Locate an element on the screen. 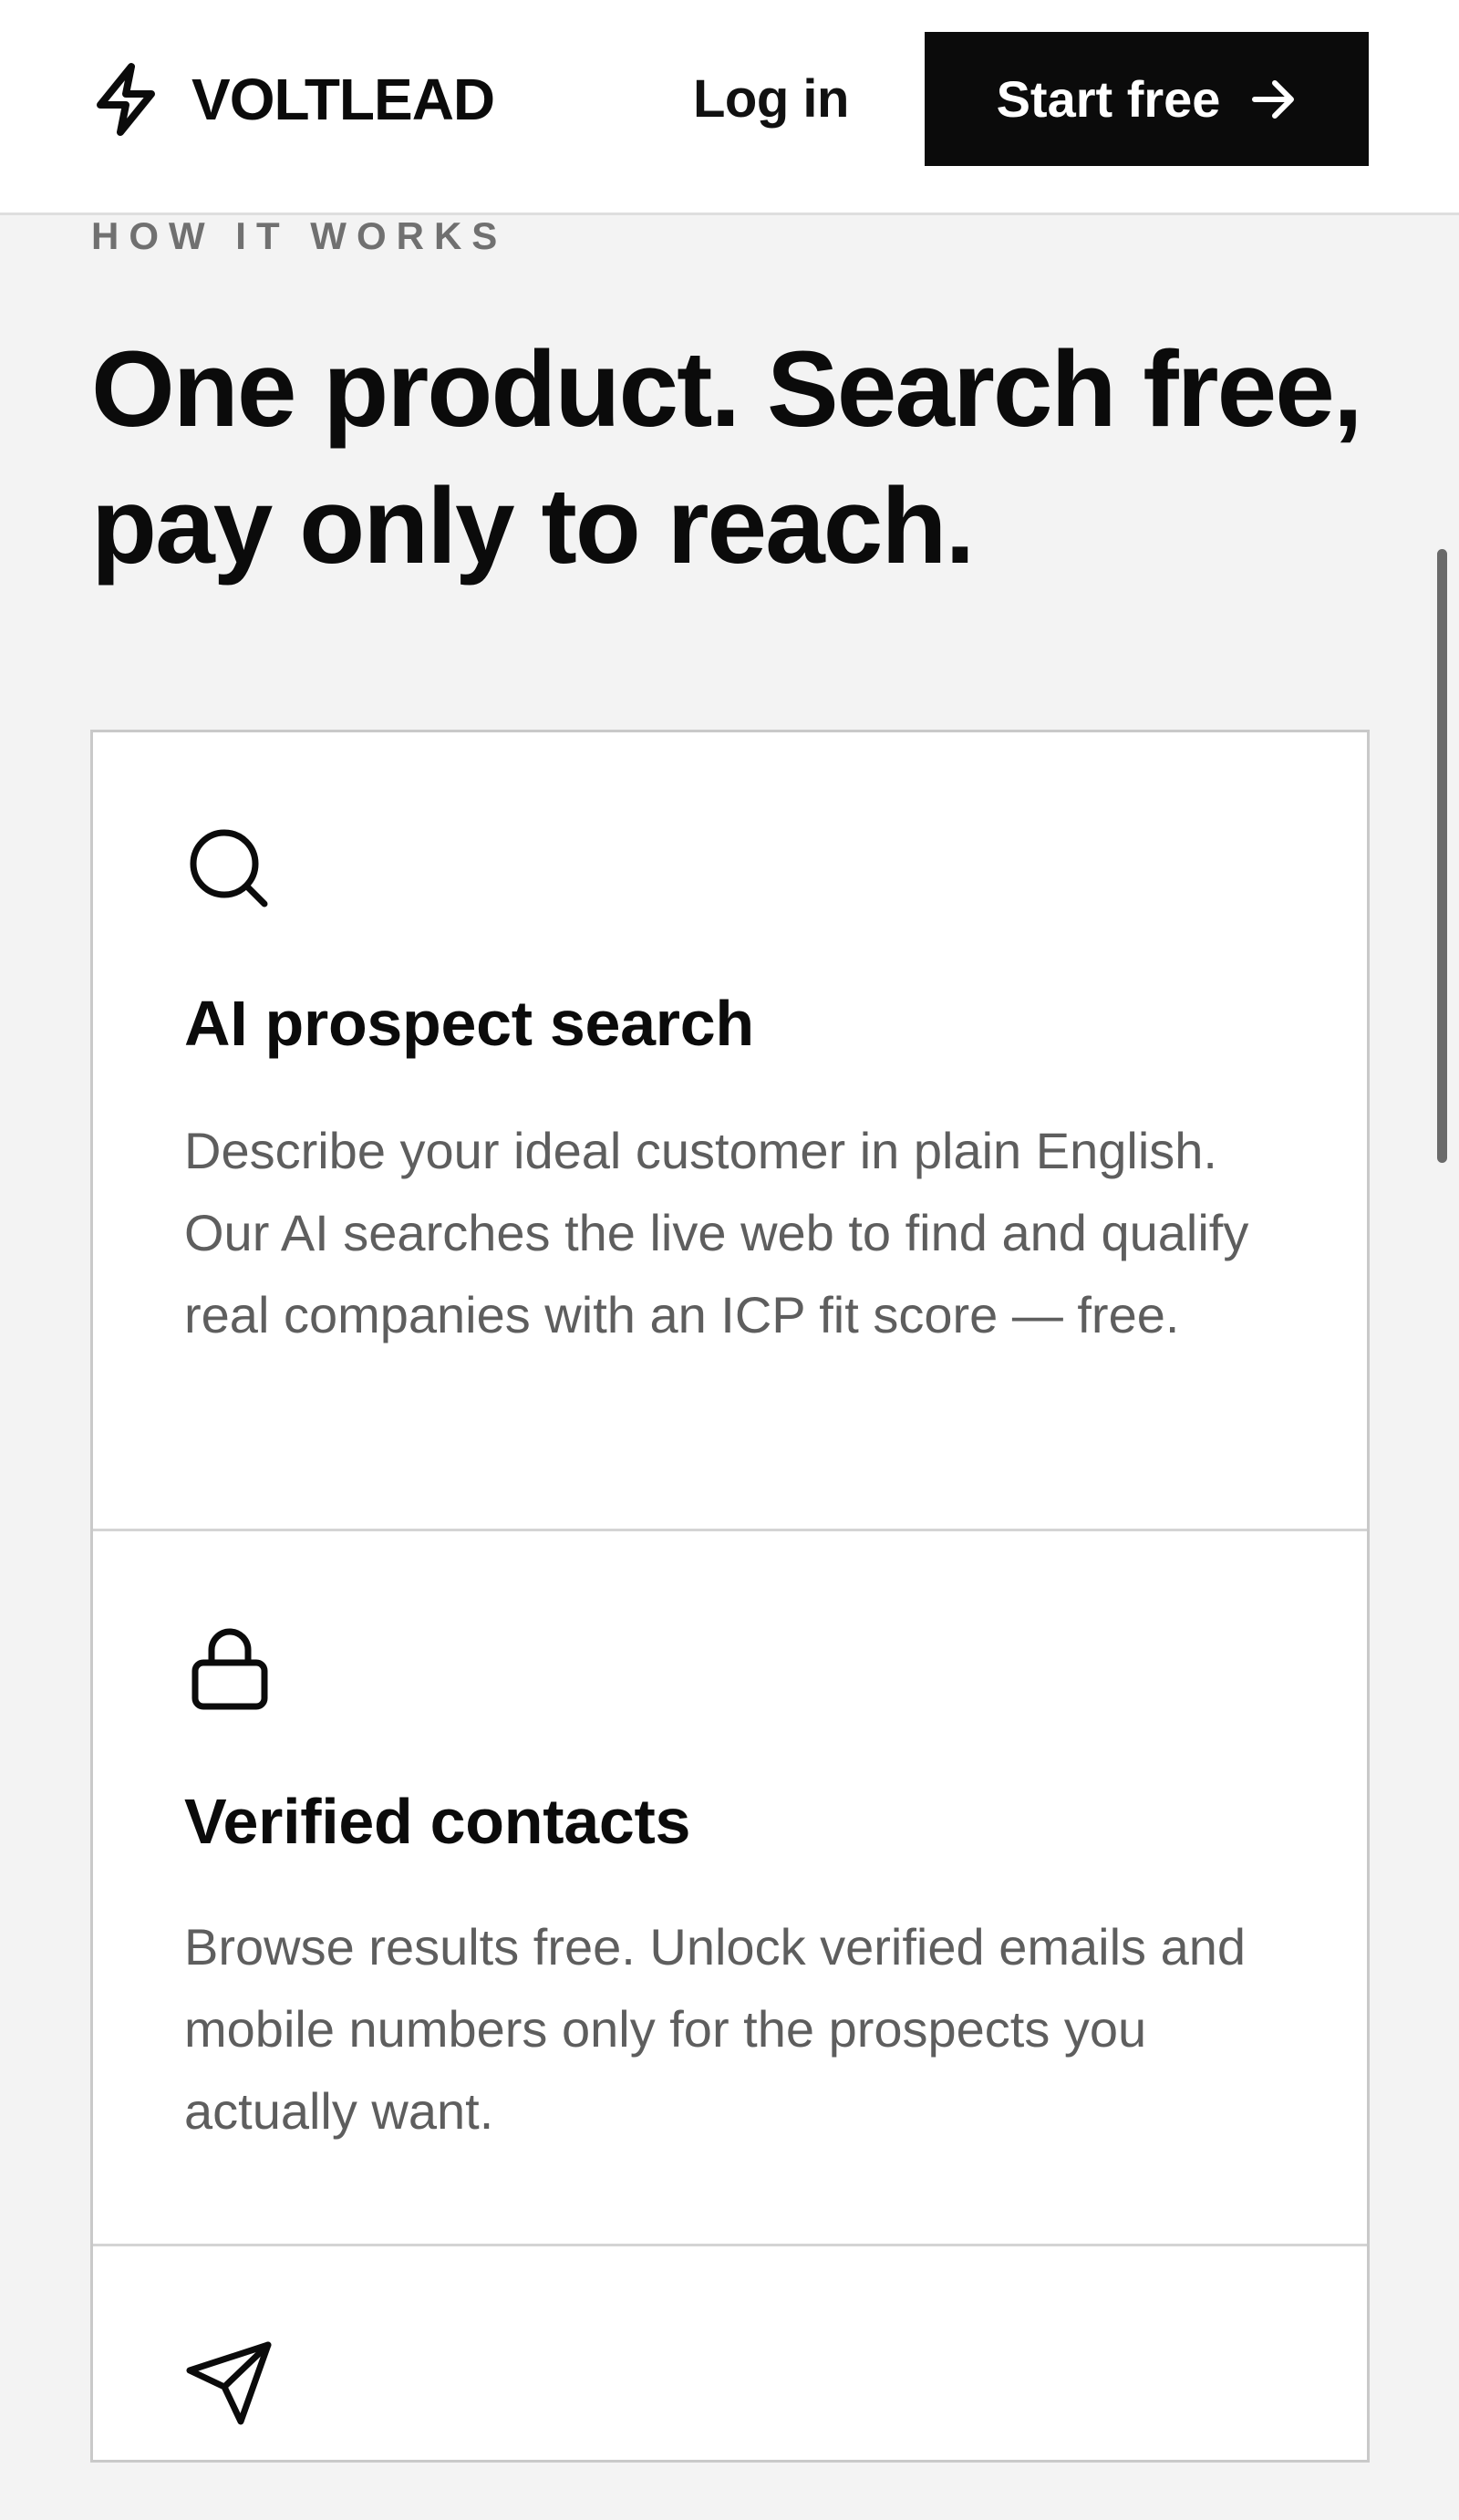 The height and width of the screenshot is (2520, 1459). lightning-bolt-icon is located at coordinates (125, 100).